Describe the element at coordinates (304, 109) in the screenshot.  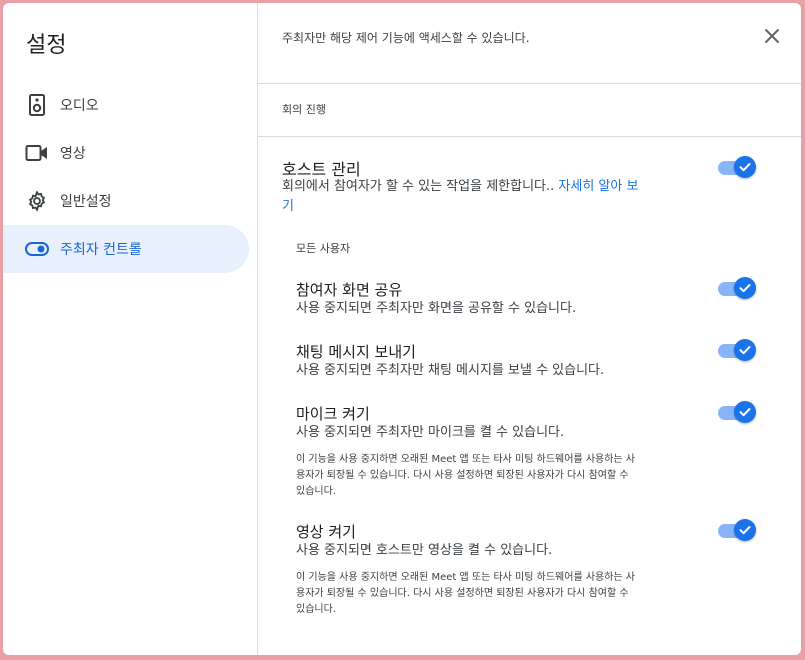
I see `section-label: 회의 진행` at that location.